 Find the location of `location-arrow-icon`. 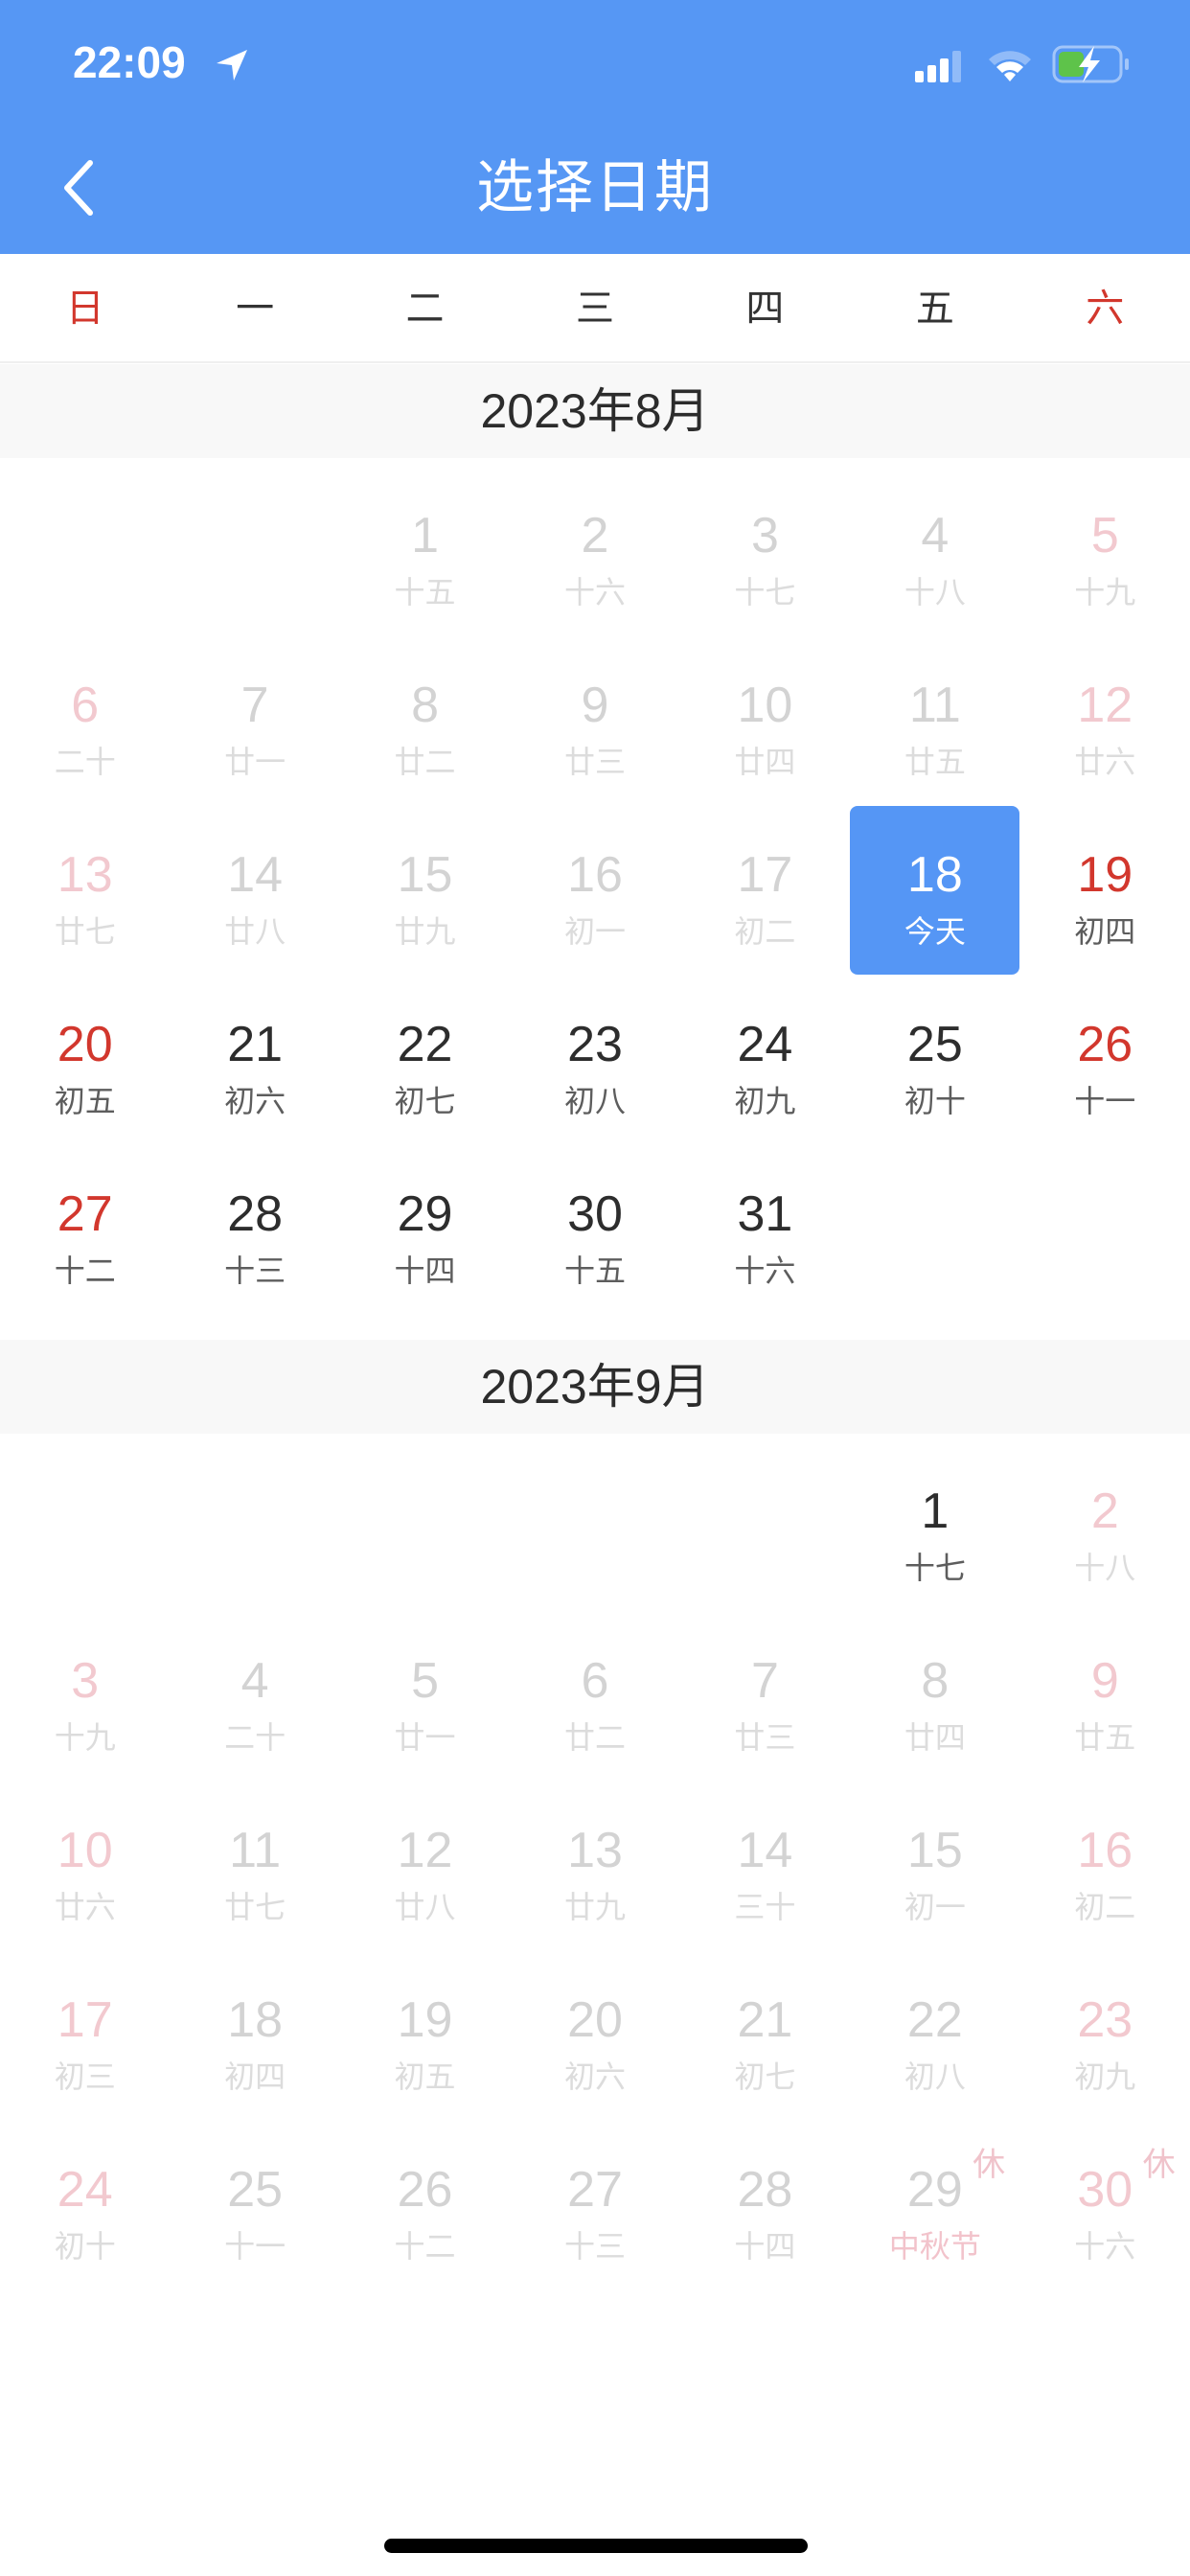

location-arrow-icon is located at coordinates (232, 65).